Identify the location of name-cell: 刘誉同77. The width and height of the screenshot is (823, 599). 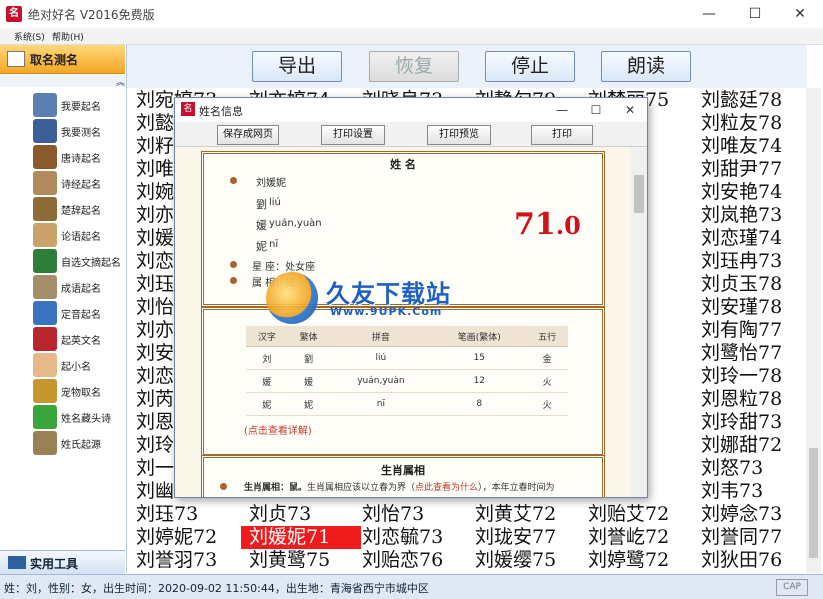
(750, 537).